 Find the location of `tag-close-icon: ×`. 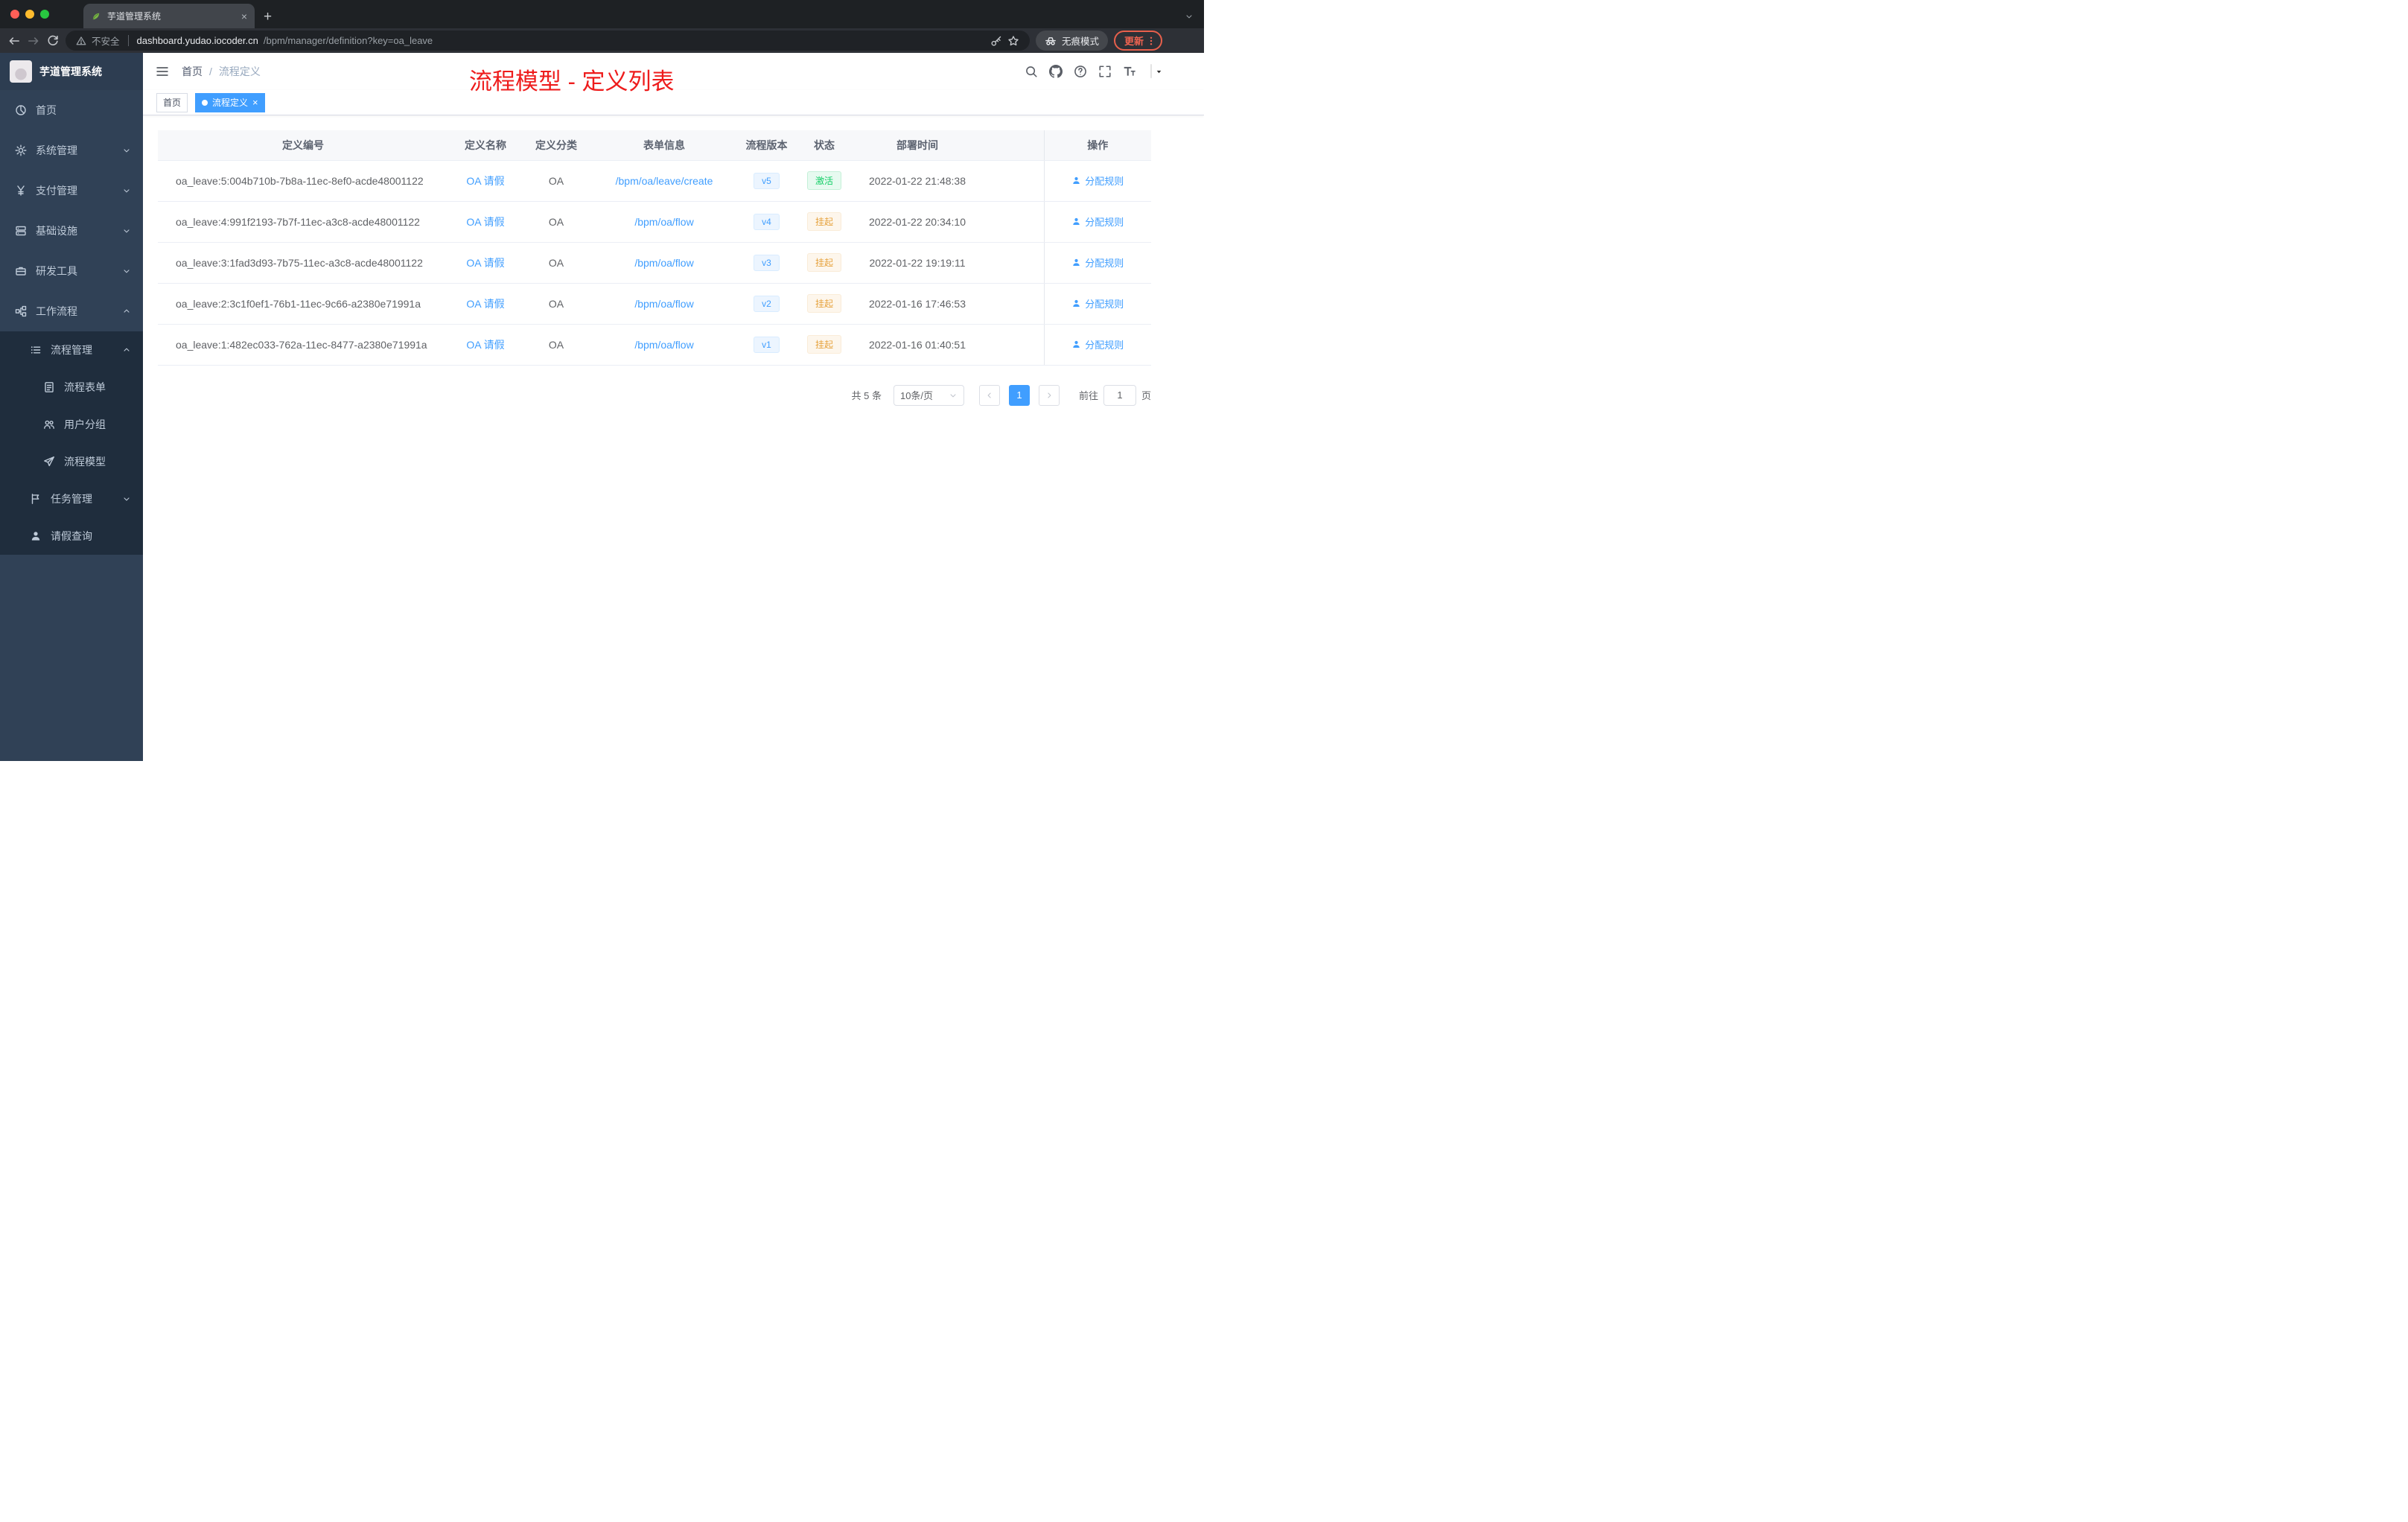

tag-close-icon: × is located at coordinates (255, 102).